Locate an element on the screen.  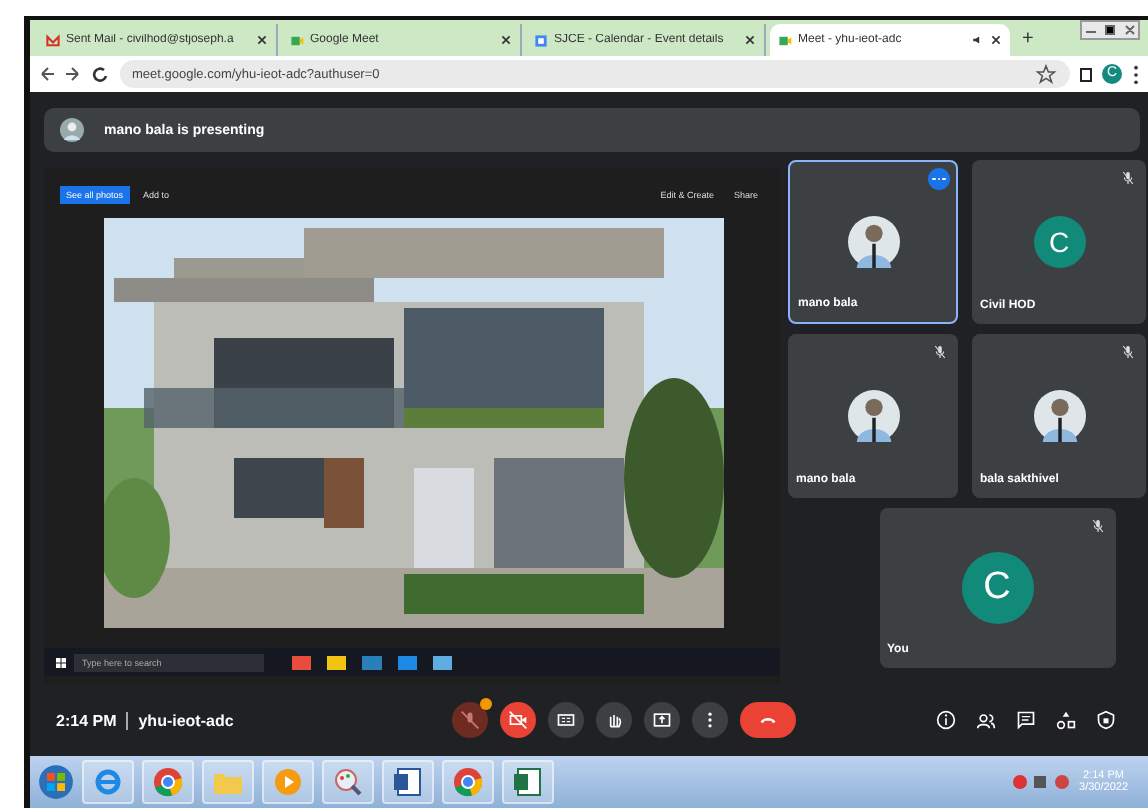
meeting-time: 2:14 PM is located at coordinates (86, 720).